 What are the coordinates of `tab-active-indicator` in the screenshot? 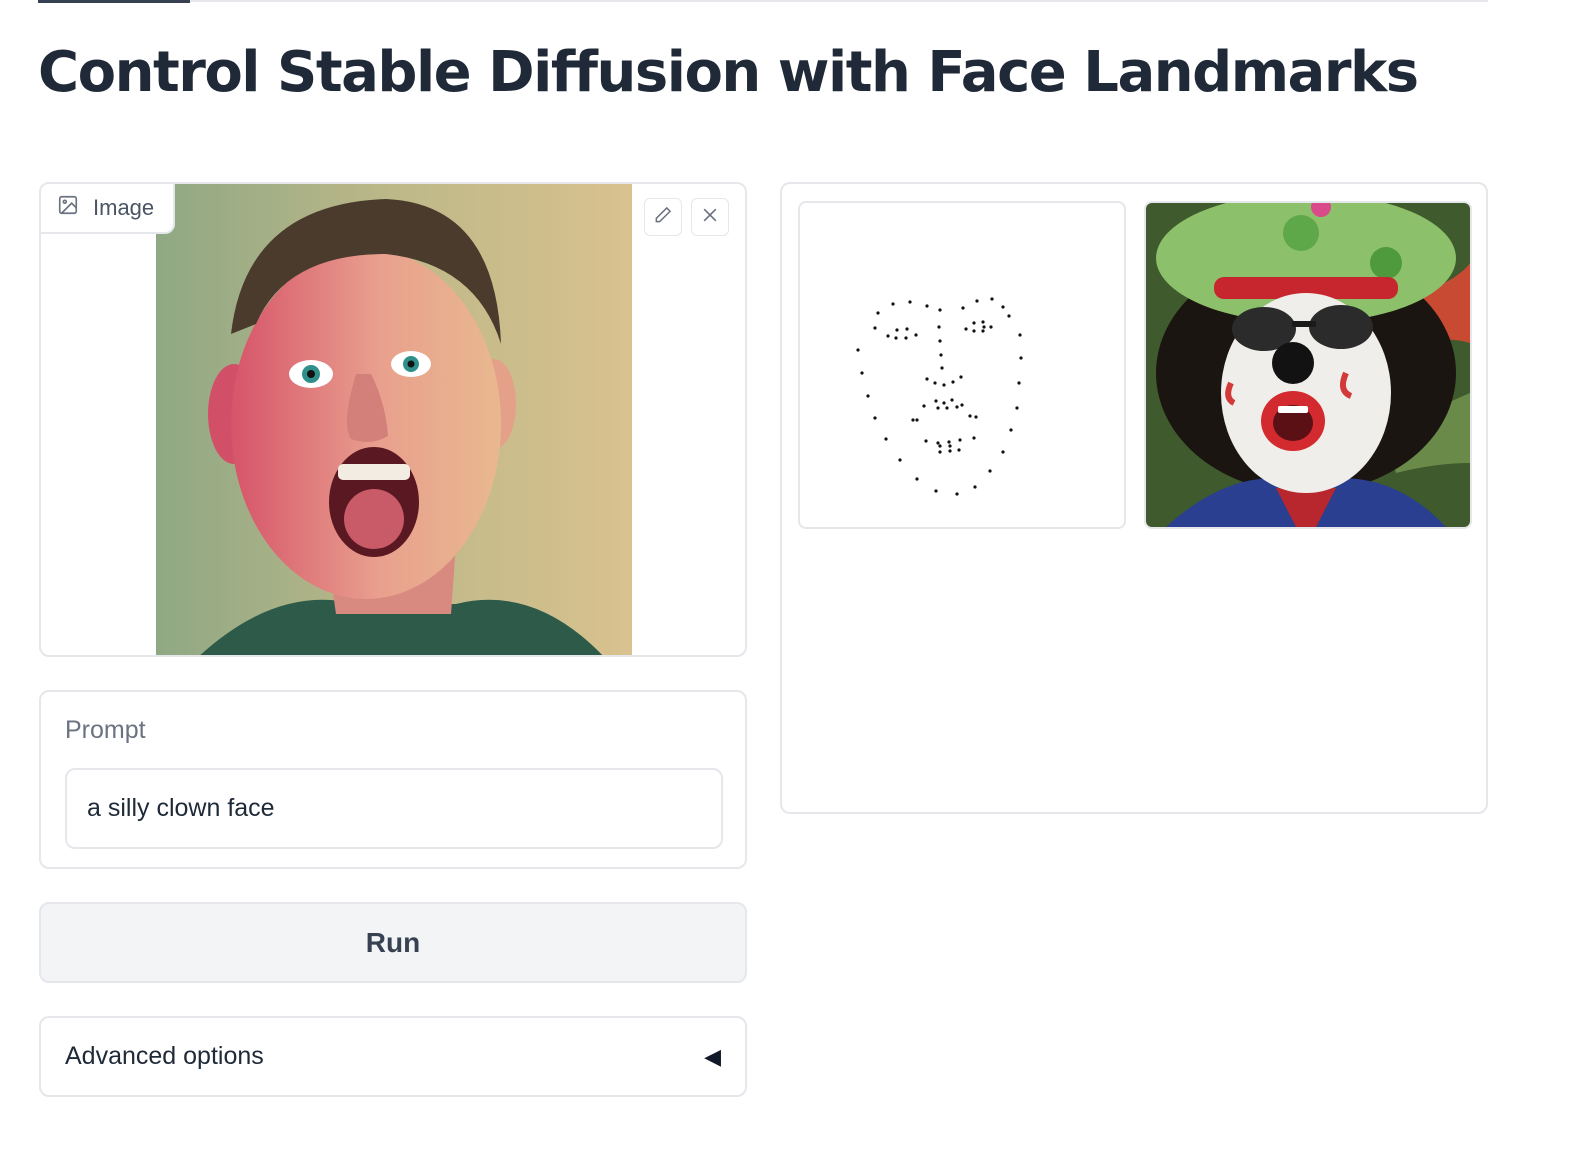 It's located at (114, 1).